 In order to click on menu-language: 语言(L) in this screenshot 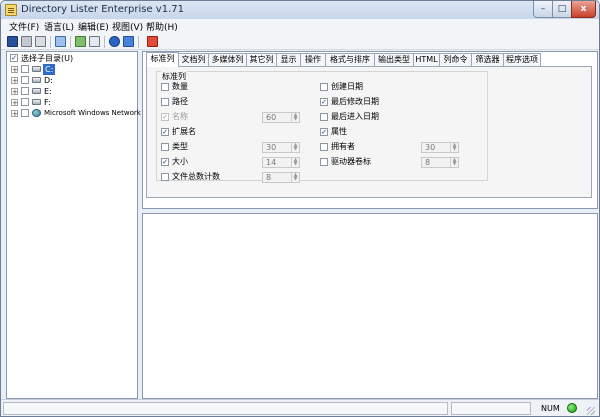, I will do `click(59, 26)`.